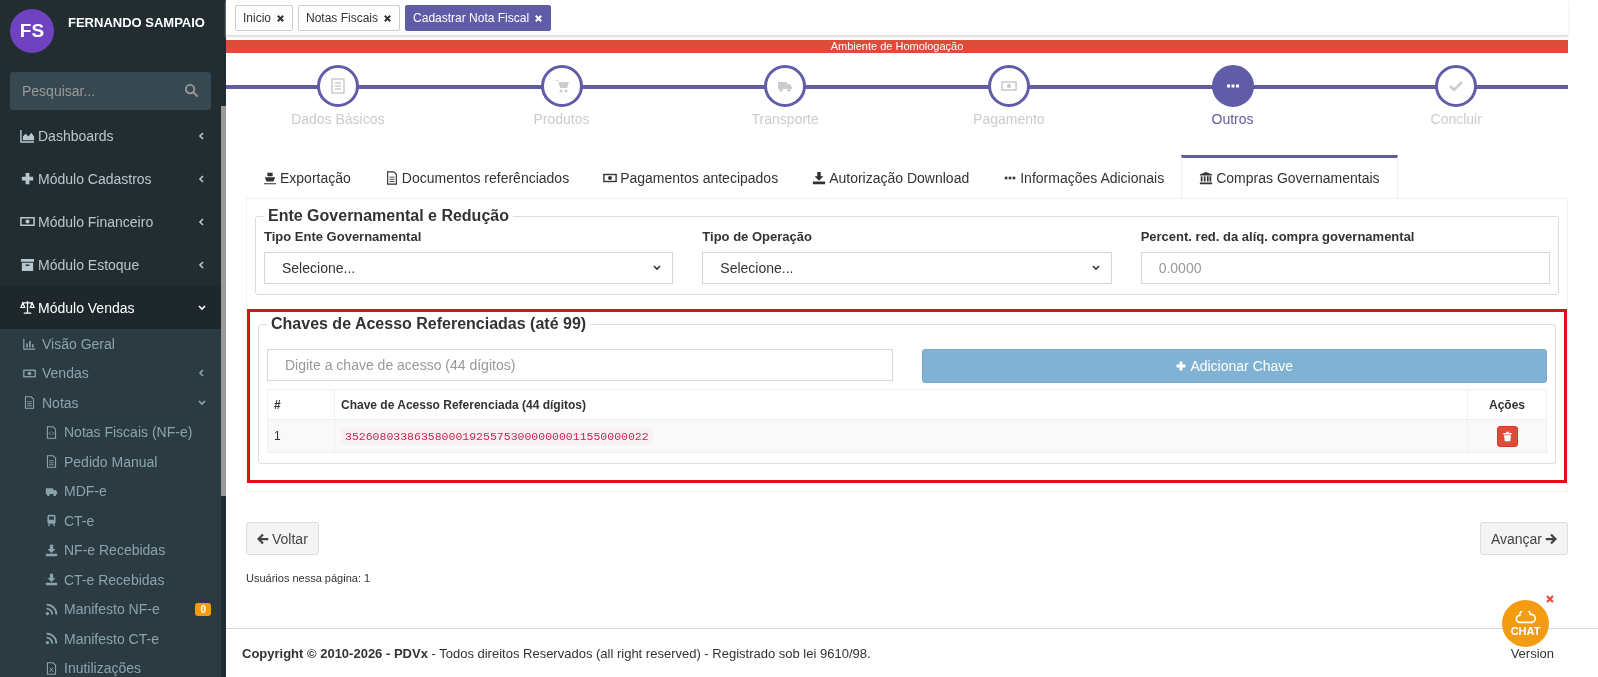 This screenshot has width=1598, height=677. What do you see at coordinates (110, 403) in the screenshot?
I see `submenu-item: Notas` at bounding box center [110, 403].